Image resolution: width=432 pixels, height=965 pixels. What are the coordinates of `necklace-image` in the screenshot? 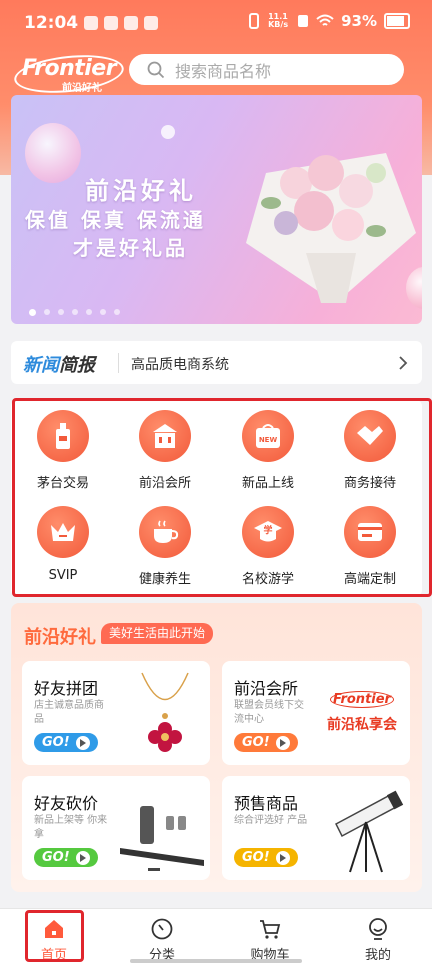 It's located at (165, 712).